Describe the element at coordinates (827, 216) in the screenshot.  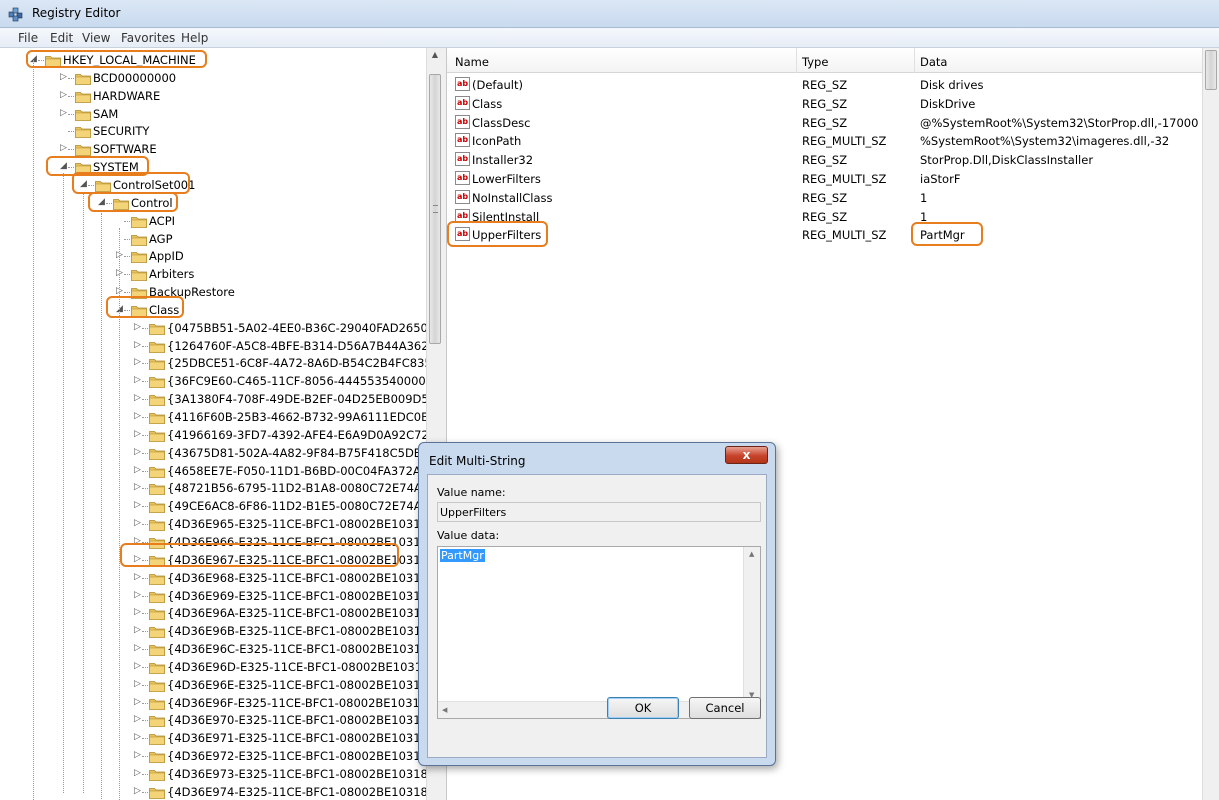
I see `value-row: ab SilentInstall REG_SZ 1` at that location.